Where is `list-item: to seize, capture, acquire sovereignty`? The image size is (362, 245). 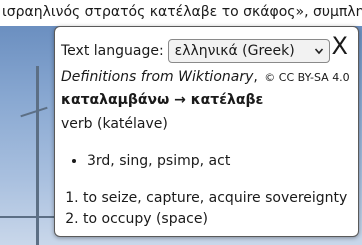 list-item: to seize, capture, acquire sovereignty is located at coordinates (215, 198).